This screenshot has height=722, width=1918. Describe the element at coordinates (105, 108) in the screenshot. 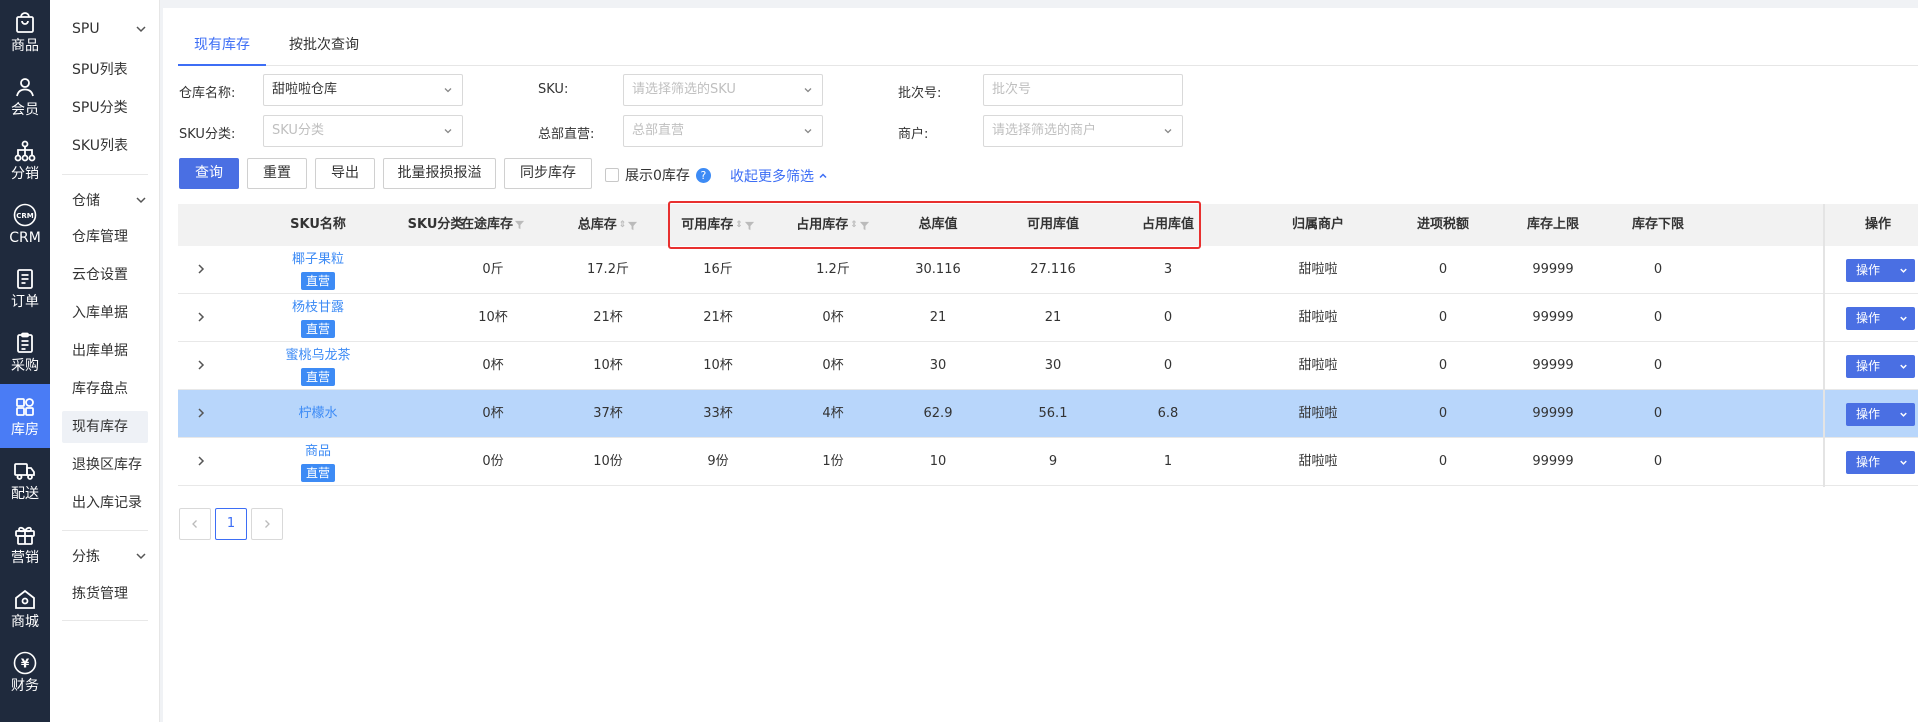

I see `menu-item-spu-category: SPU分类` at that location.